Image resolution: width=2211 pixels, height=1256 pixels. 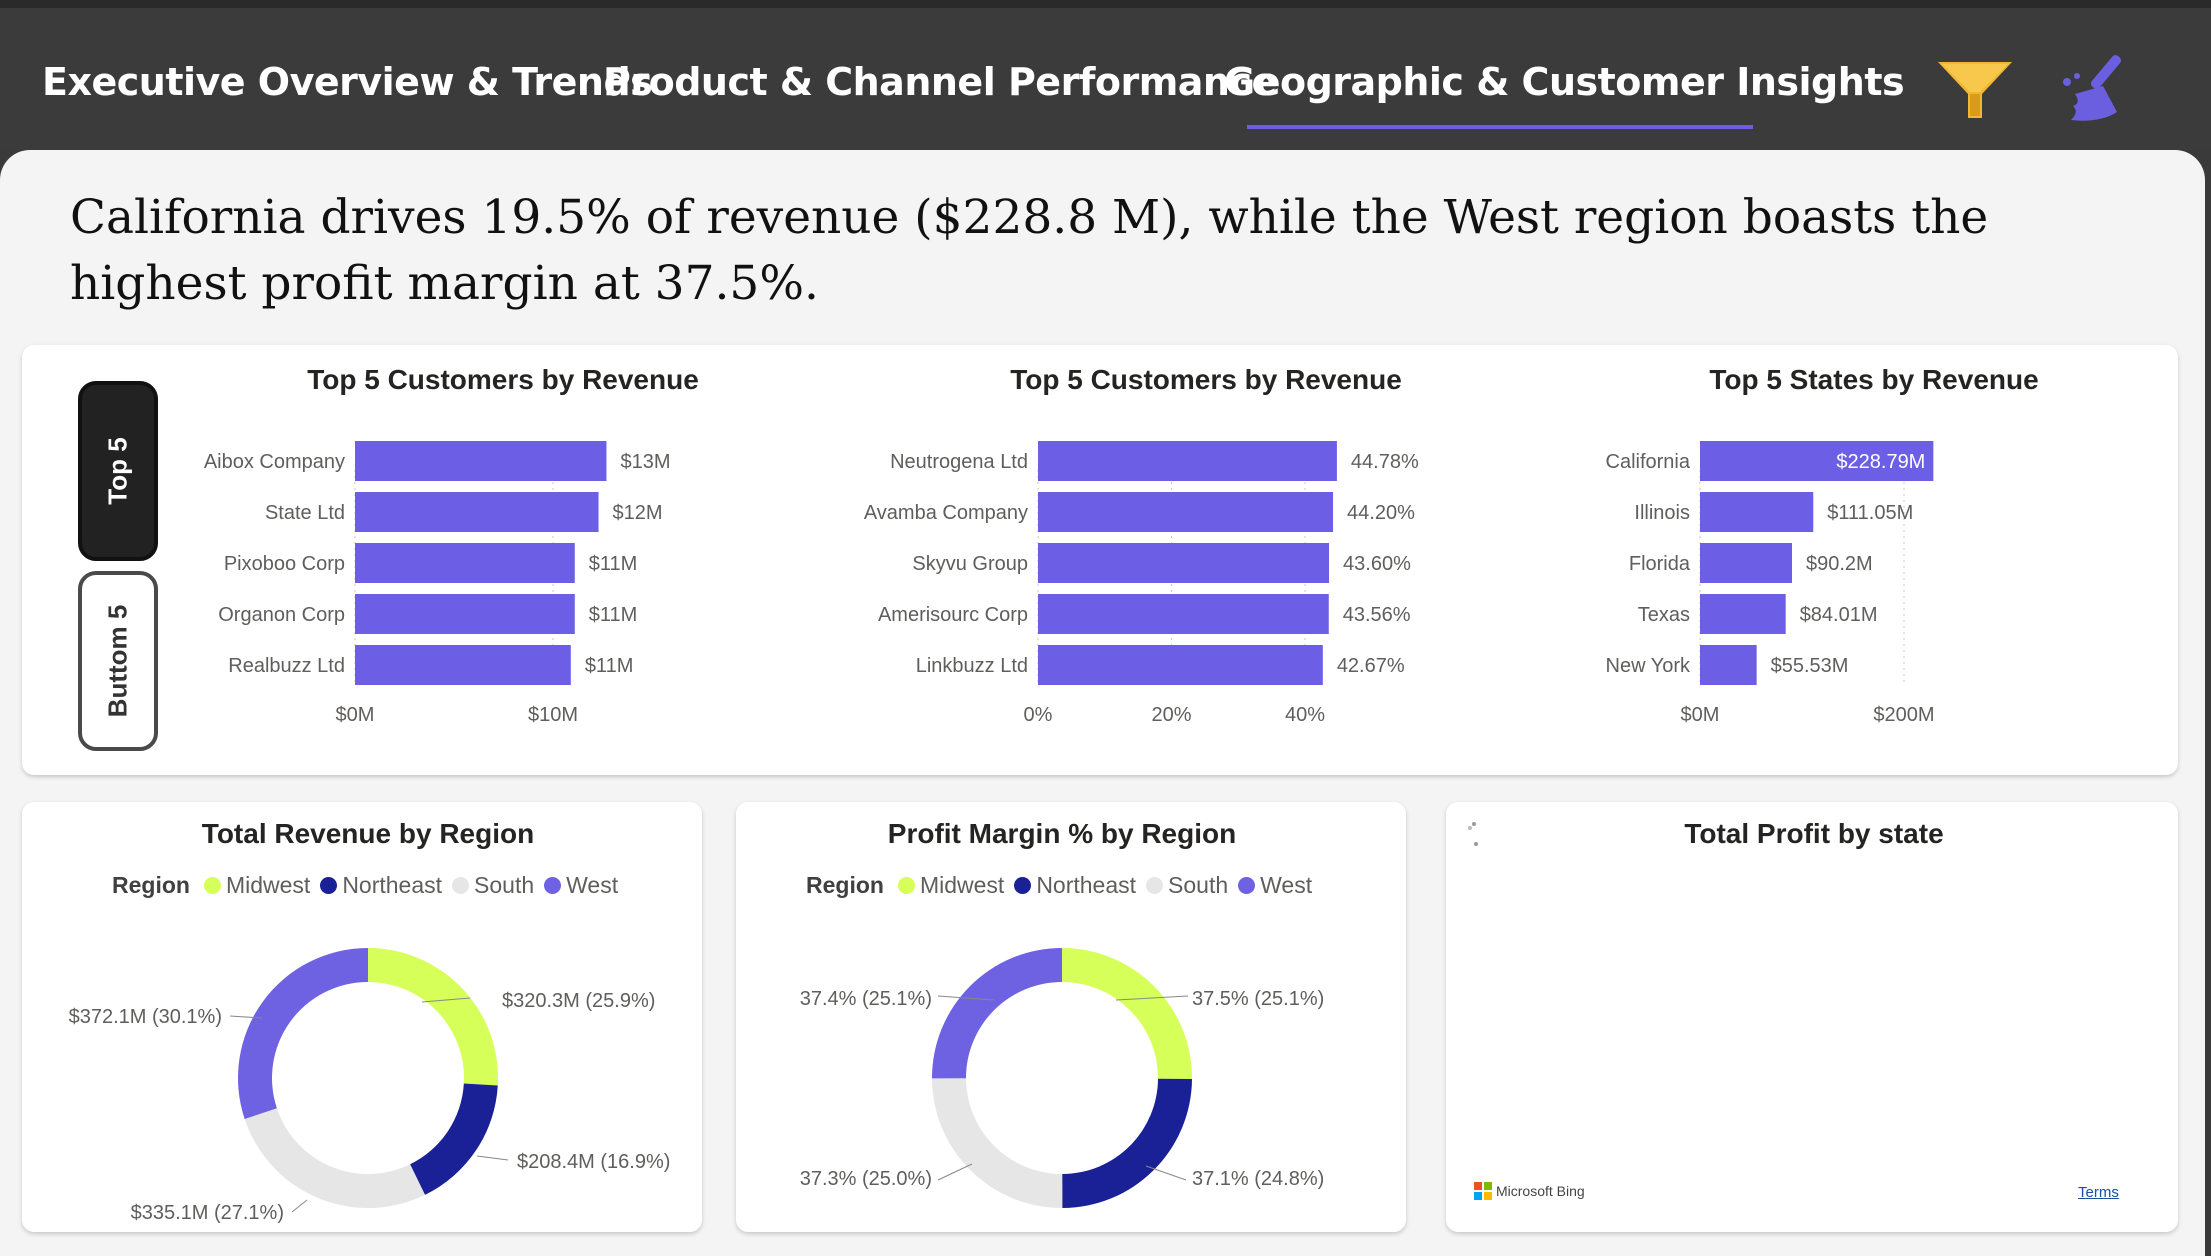 What do you see at coordinates (1038, 715) in the screenshot?
I see `x-tick-label: 0%` at bounding box center [1038, 715].